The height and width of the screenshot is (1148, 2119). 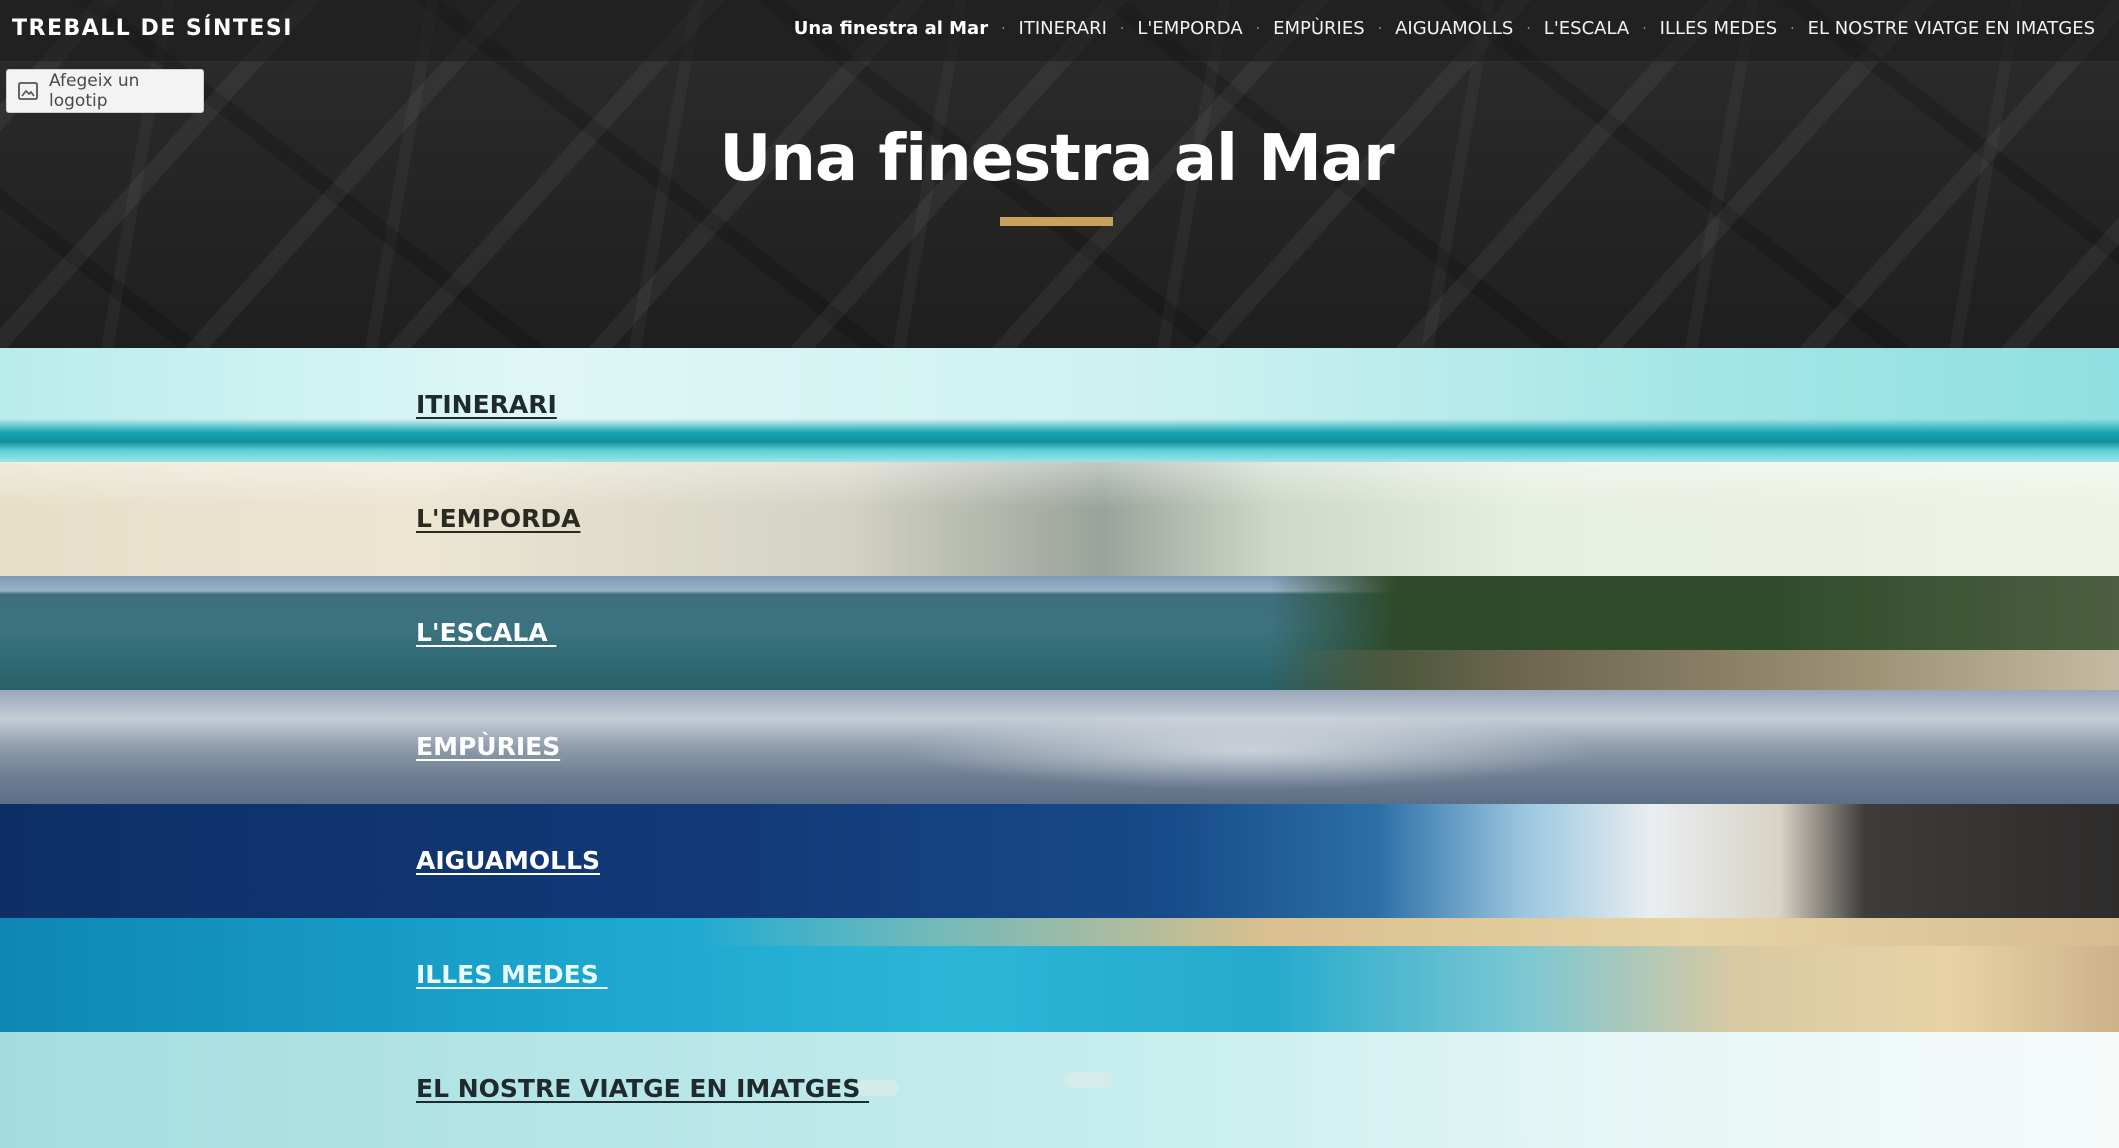 What do you see at coordinates (1063, 28) in the screenshot?
I see `nav-item-itinerari: ITINERARI` at bounding box center [1063, 28].